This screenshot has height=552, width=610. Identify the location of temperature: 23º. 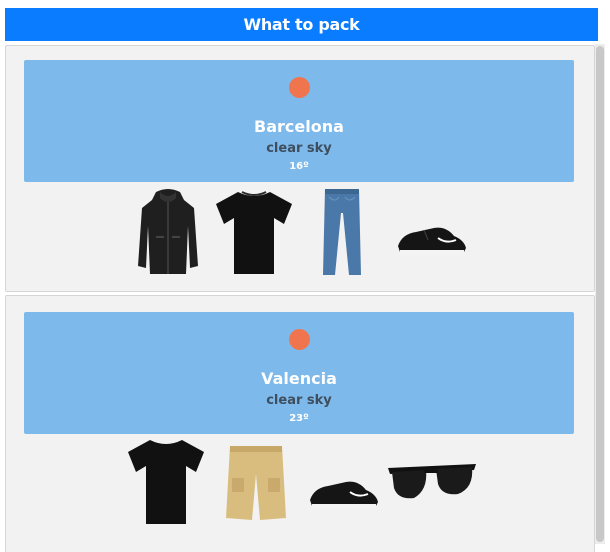
(299, 418).